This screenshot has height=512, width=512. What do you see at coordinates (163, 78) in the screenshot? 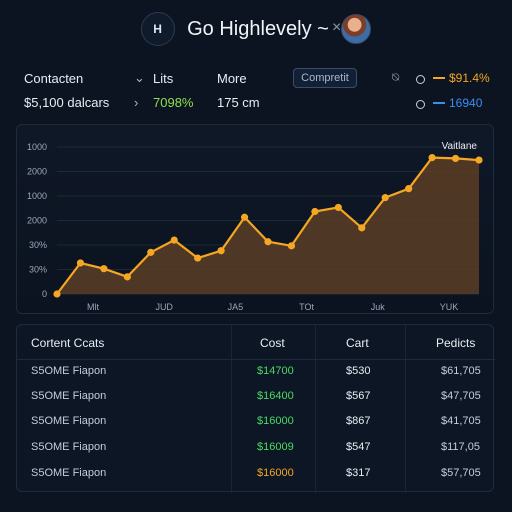
I see `lists-label: Lits` at bounding box center [163, 78].